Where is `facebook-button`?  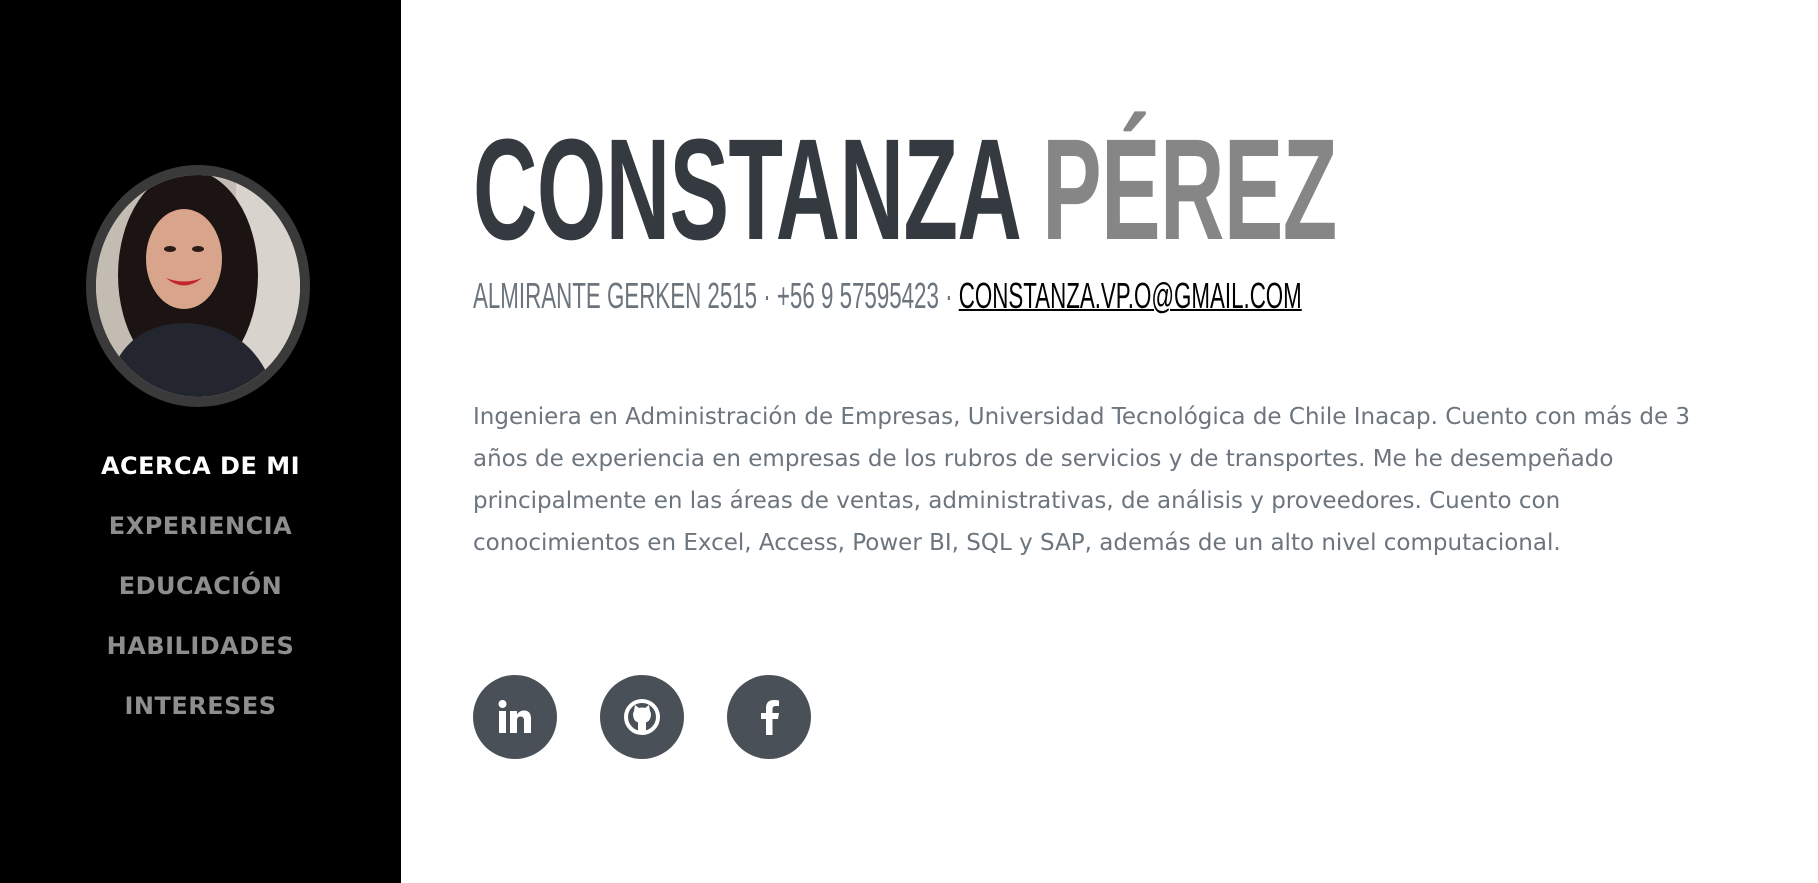
facebook-button is located at coordinates (769, 717).